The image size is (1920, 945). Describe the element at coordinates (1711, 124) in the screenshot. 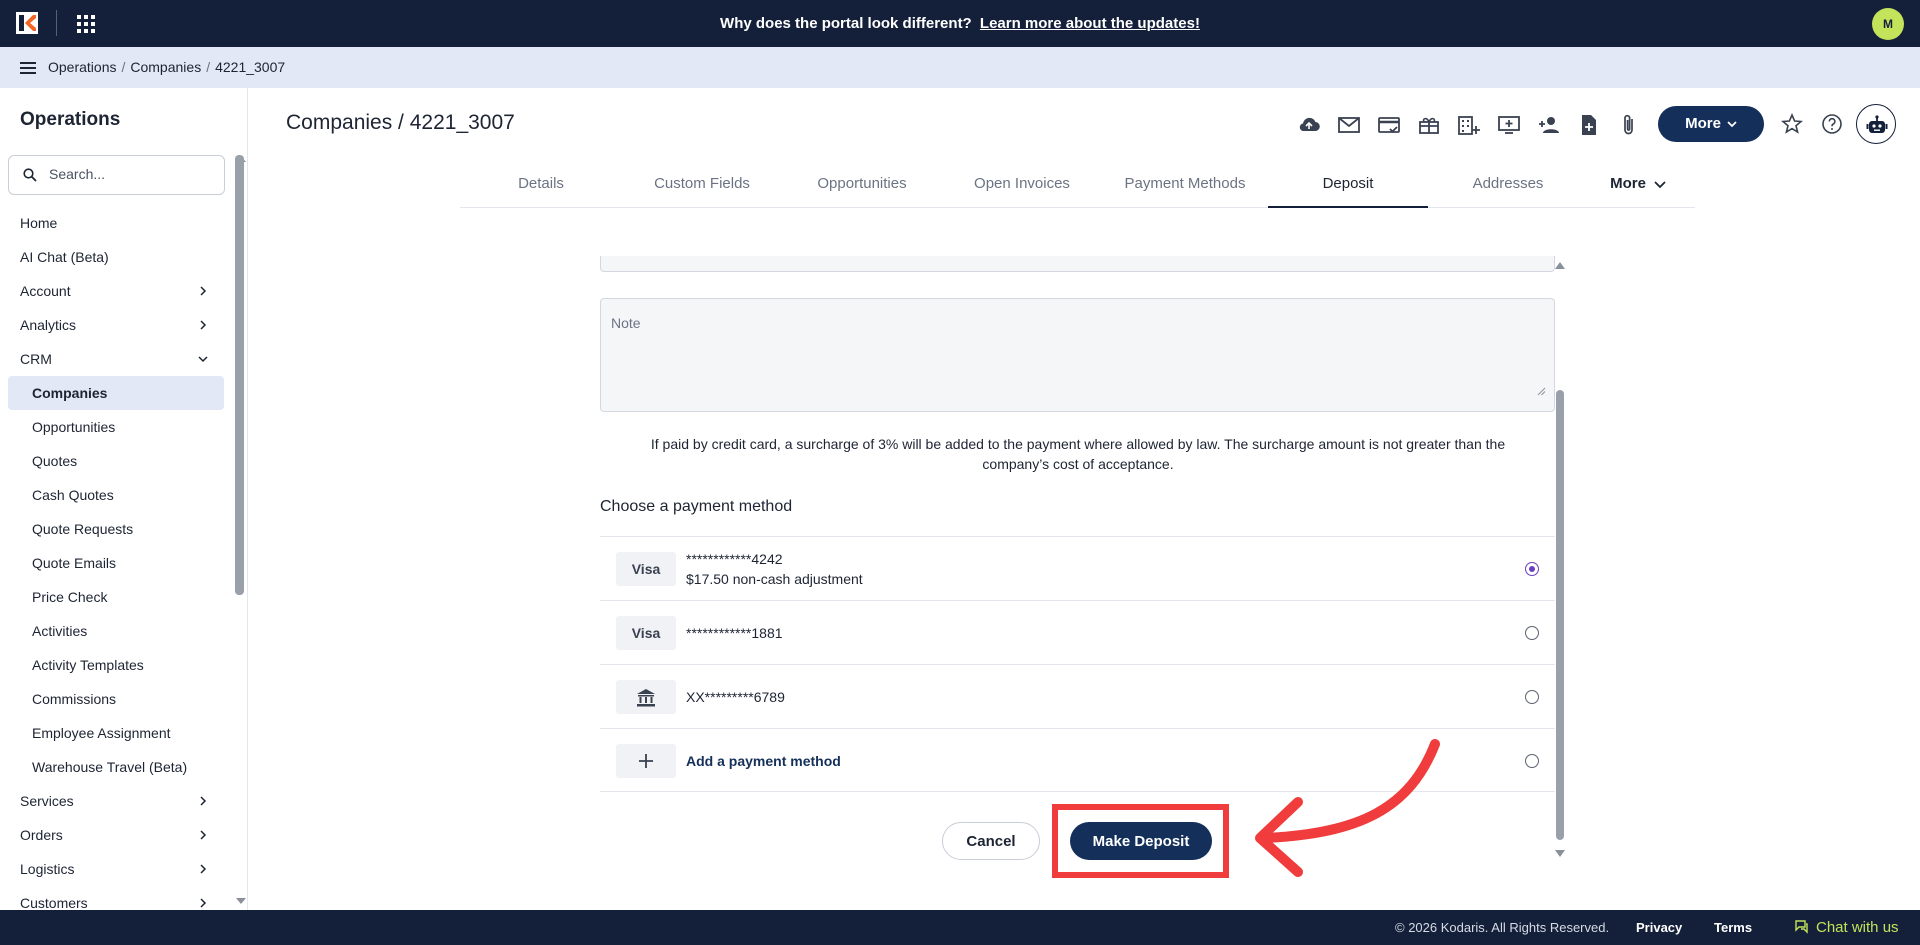

I see `more-actions-button: More` at that location.